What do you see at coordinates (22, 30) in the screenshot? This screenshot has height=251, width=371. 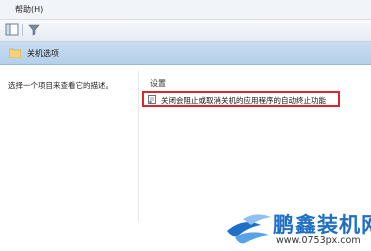 I see `toolbar-separator` at bounding box center [22, 30].